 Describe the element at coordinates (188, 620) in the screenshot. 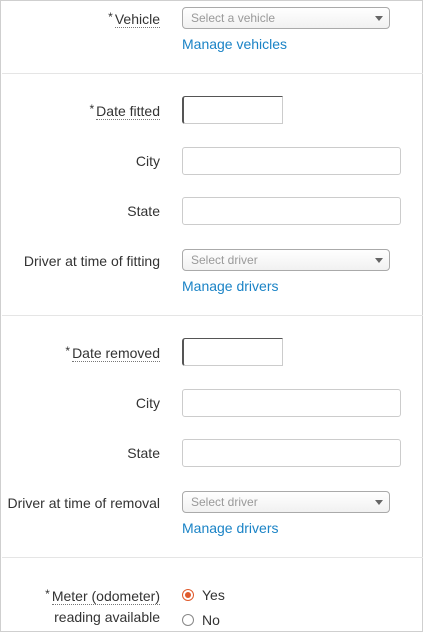

I see `radio-unselected-icon` at that location.